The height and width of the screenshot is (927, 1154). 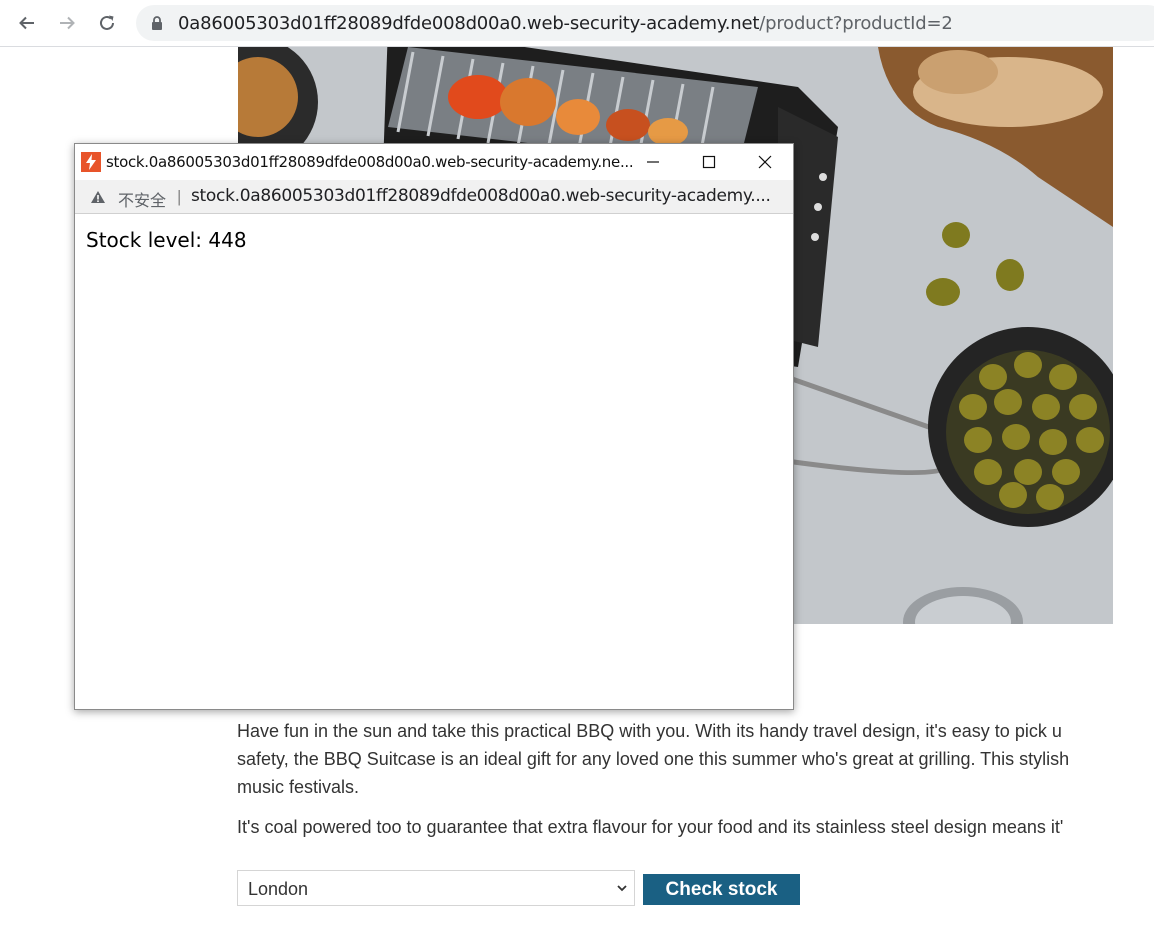 I want to click on store-select-value: London, so click(x=278, y=889).